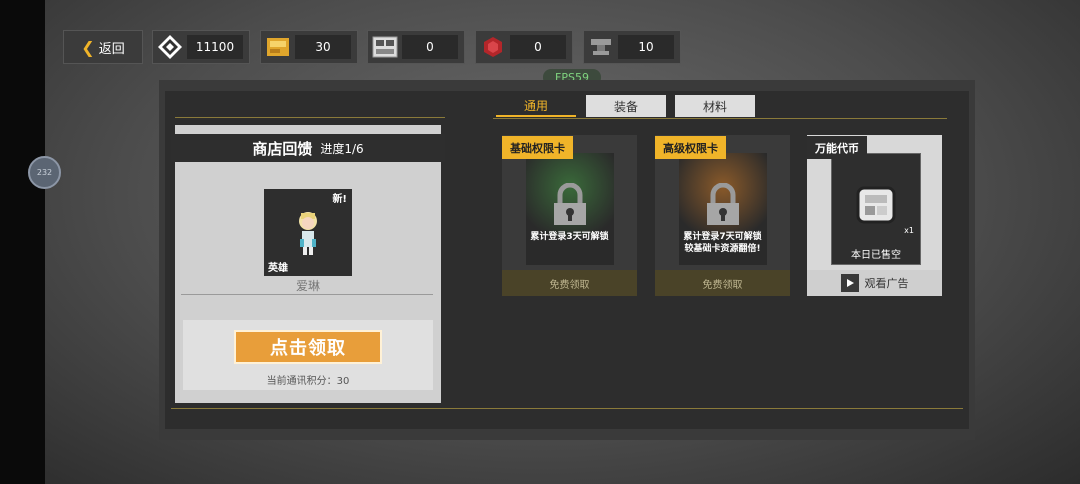 Image resolution: width=1080 pixels, height=484 pixels. I want to click on watch-ad-button: 观看广告, so click(874, 283).